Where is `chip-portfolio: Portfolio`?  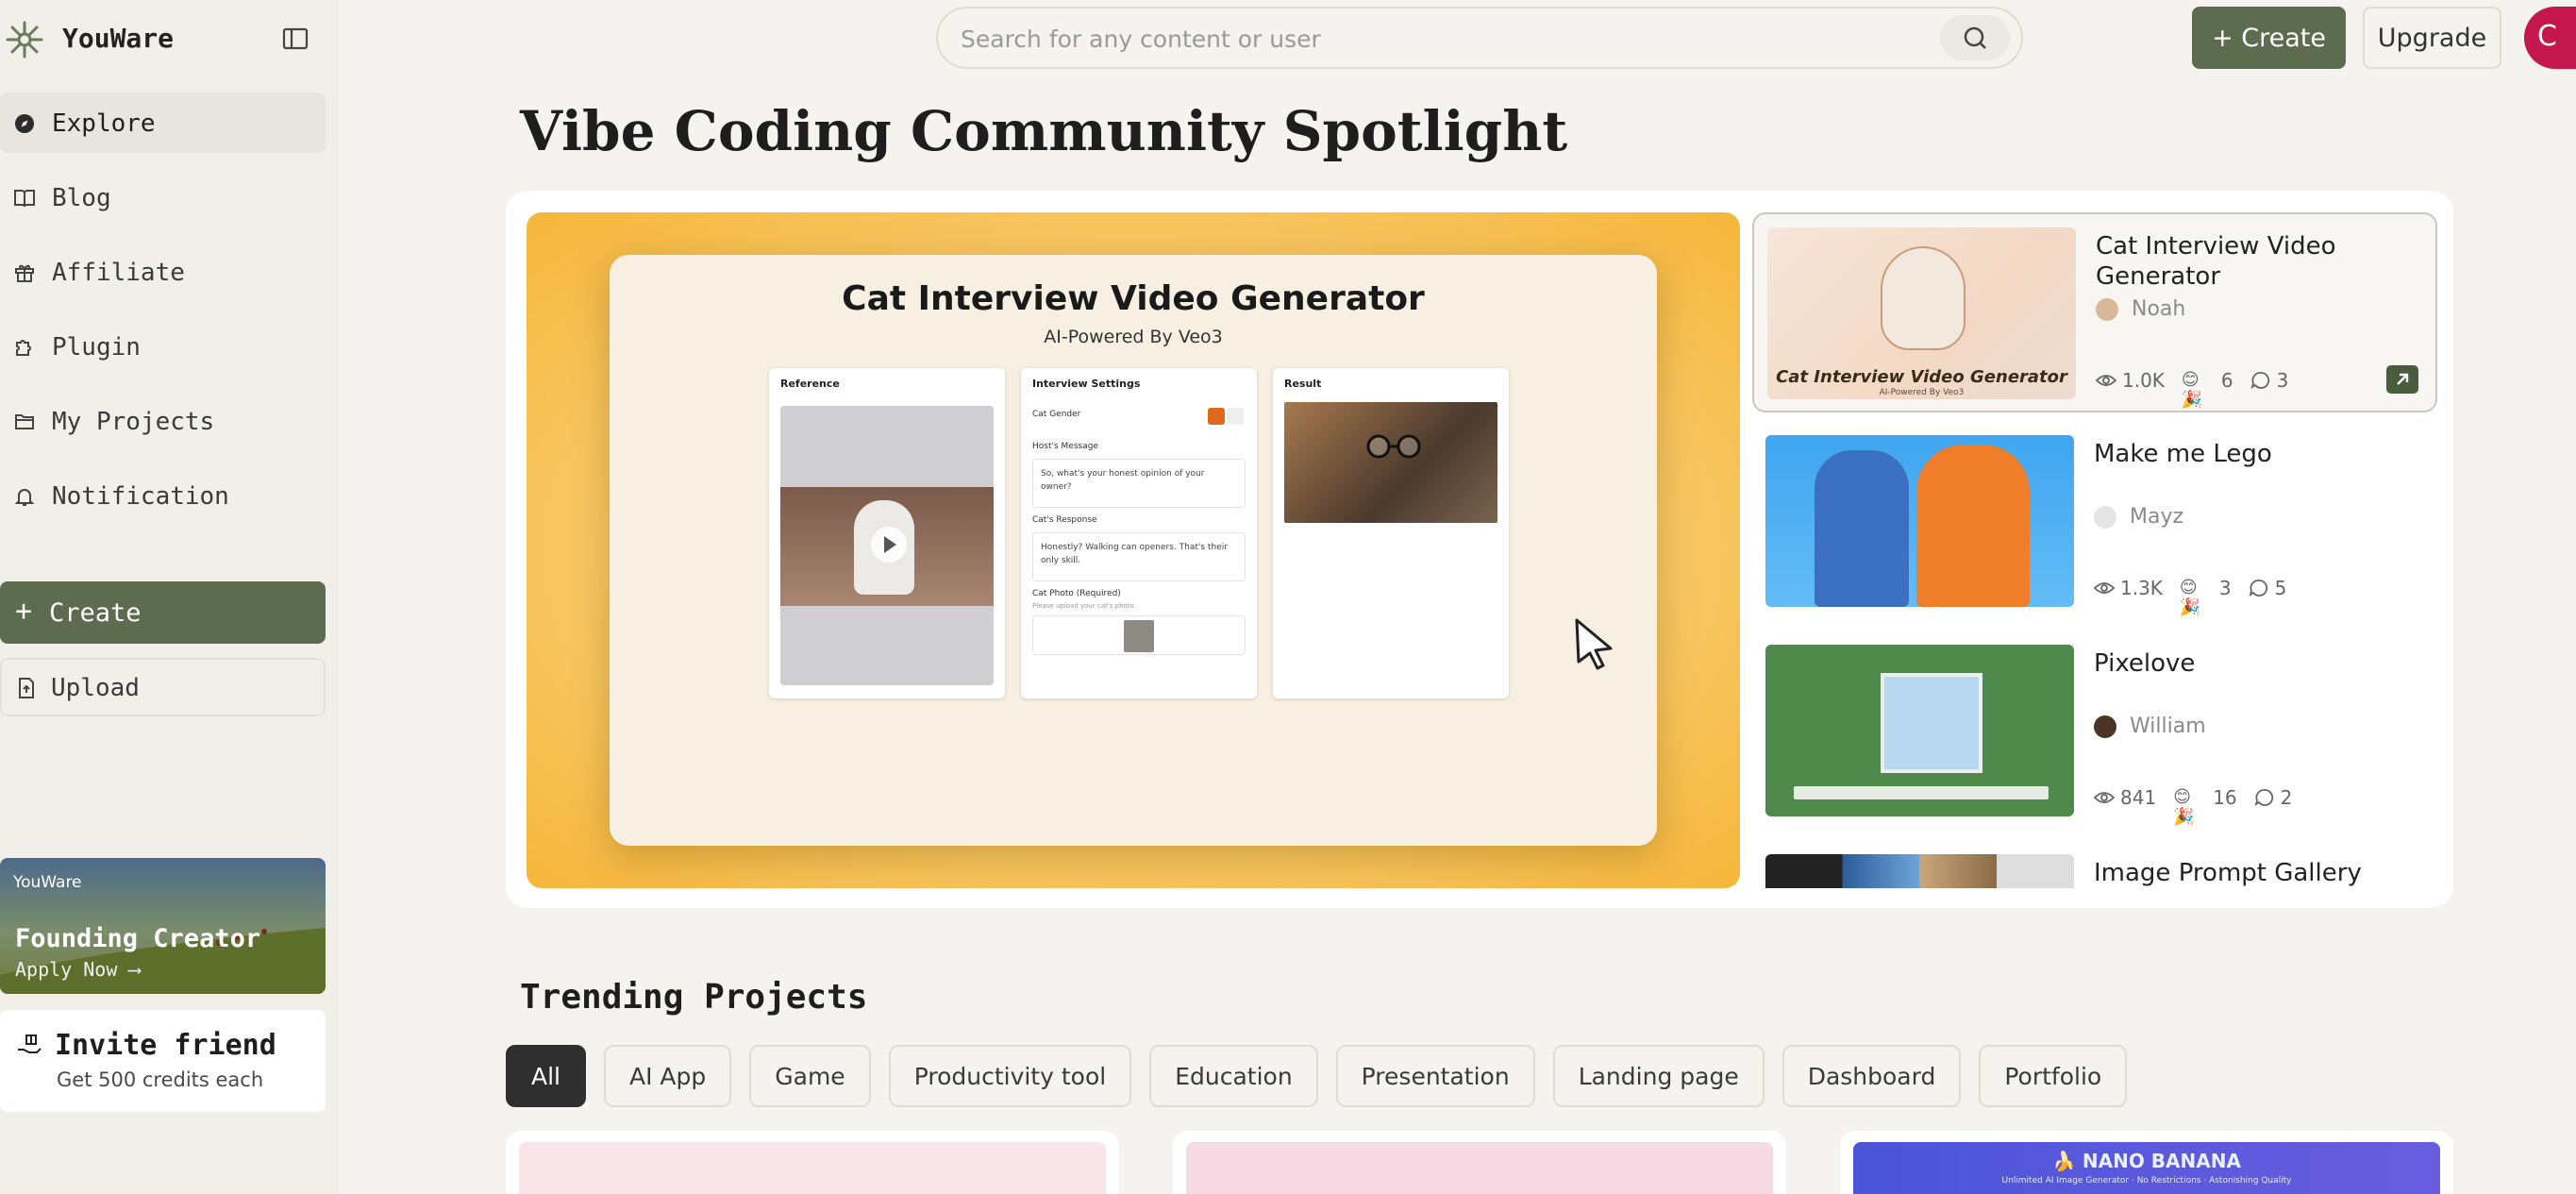
chip-portfolio: Portfolio is located at coordinates (2053, 1076).